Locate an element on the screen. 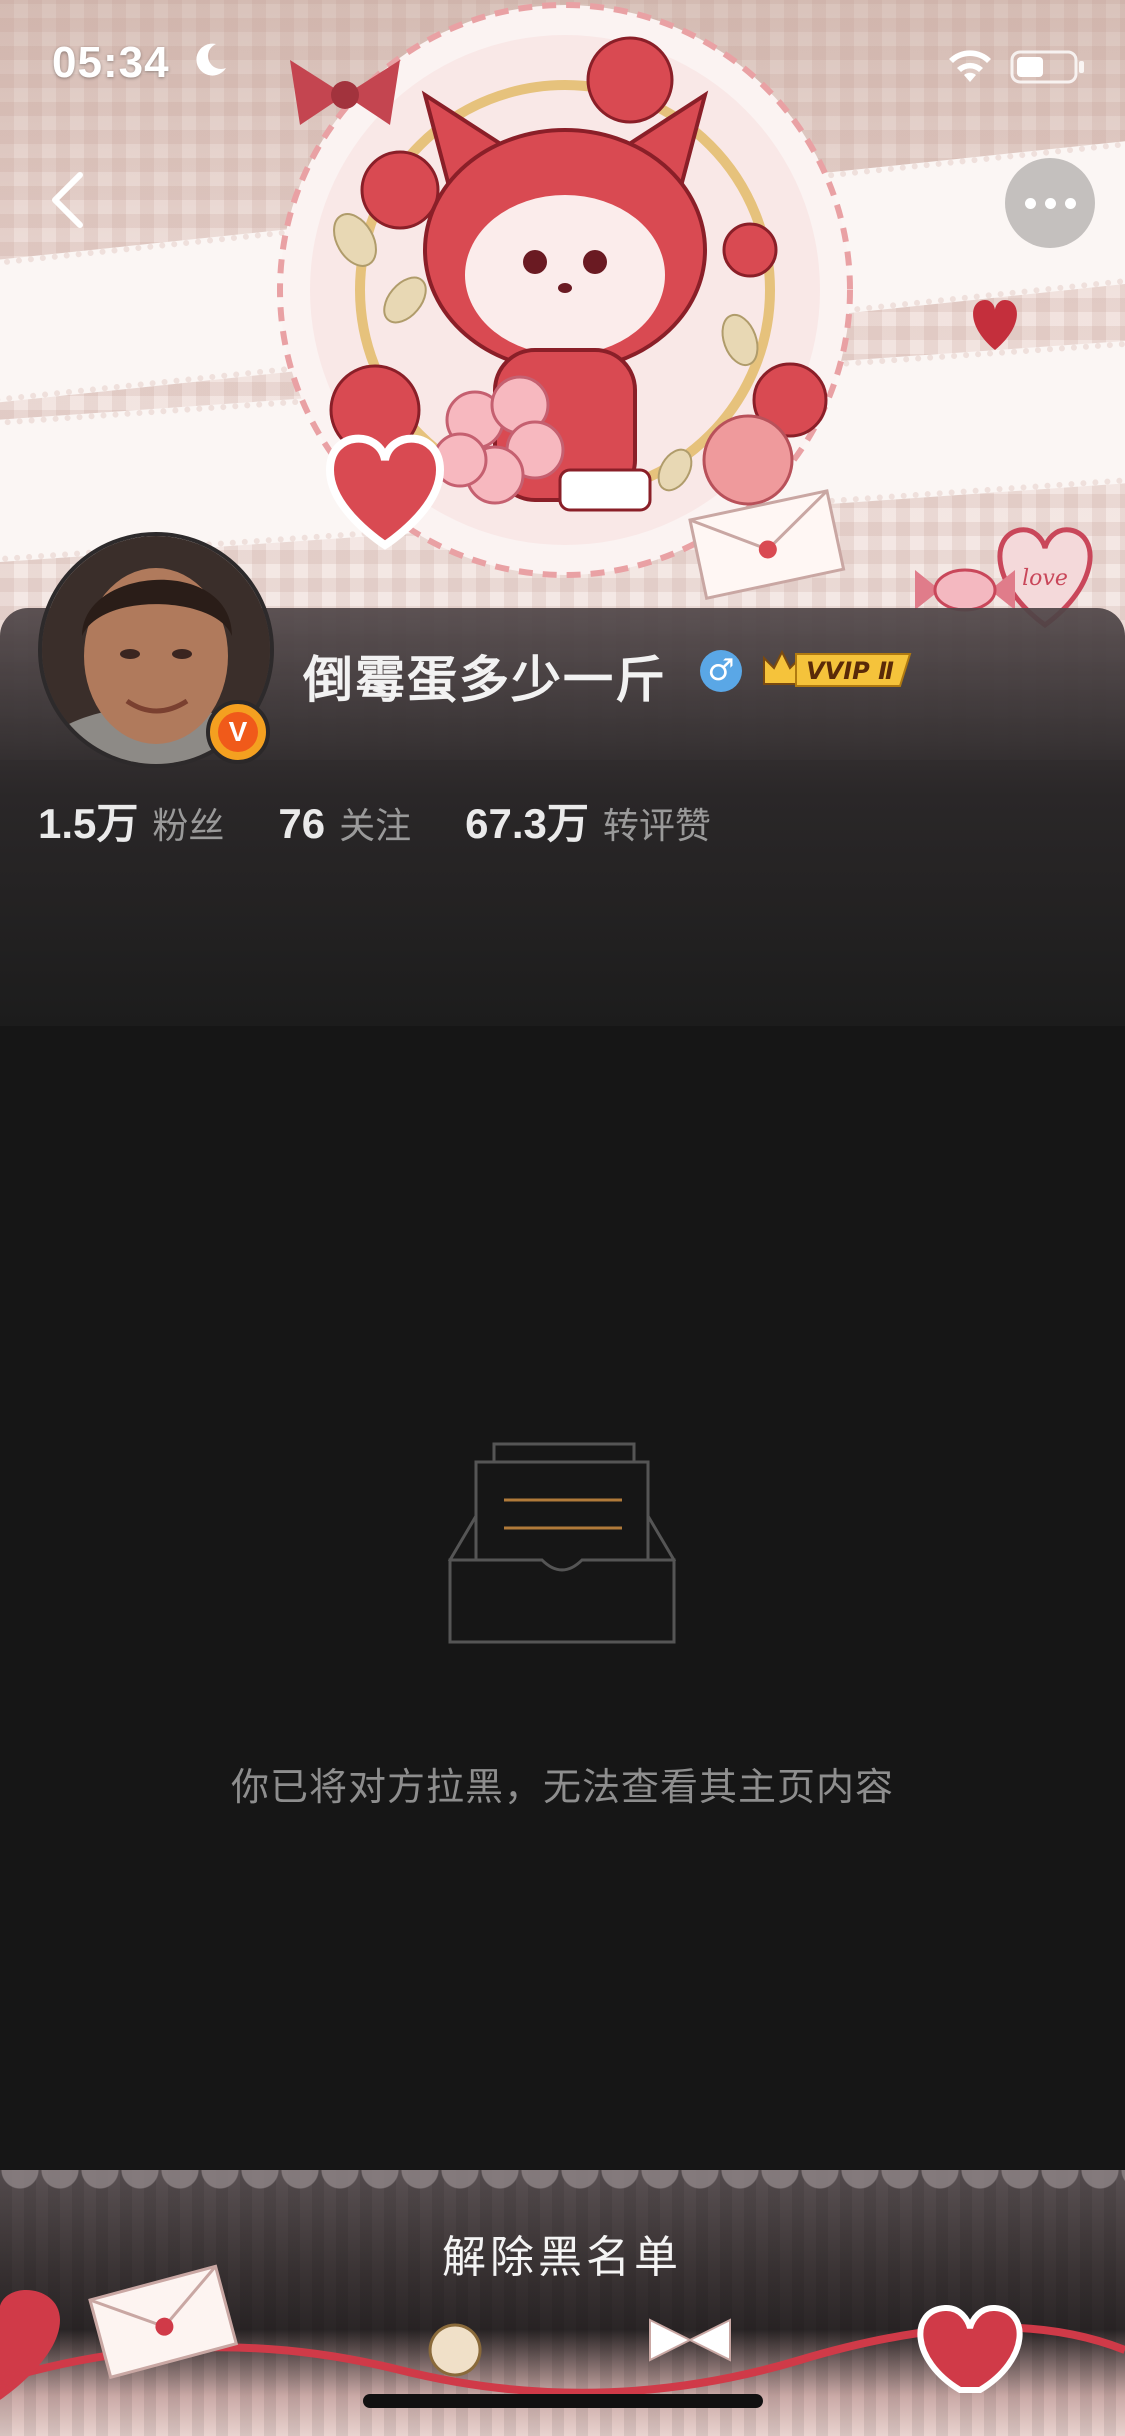 Image resolution: width=1125 pixels, height=2436 pixels. blocked-message: 你已将对方拉黑，无法查看其主页内容 is located at coordinates (562, 1787).